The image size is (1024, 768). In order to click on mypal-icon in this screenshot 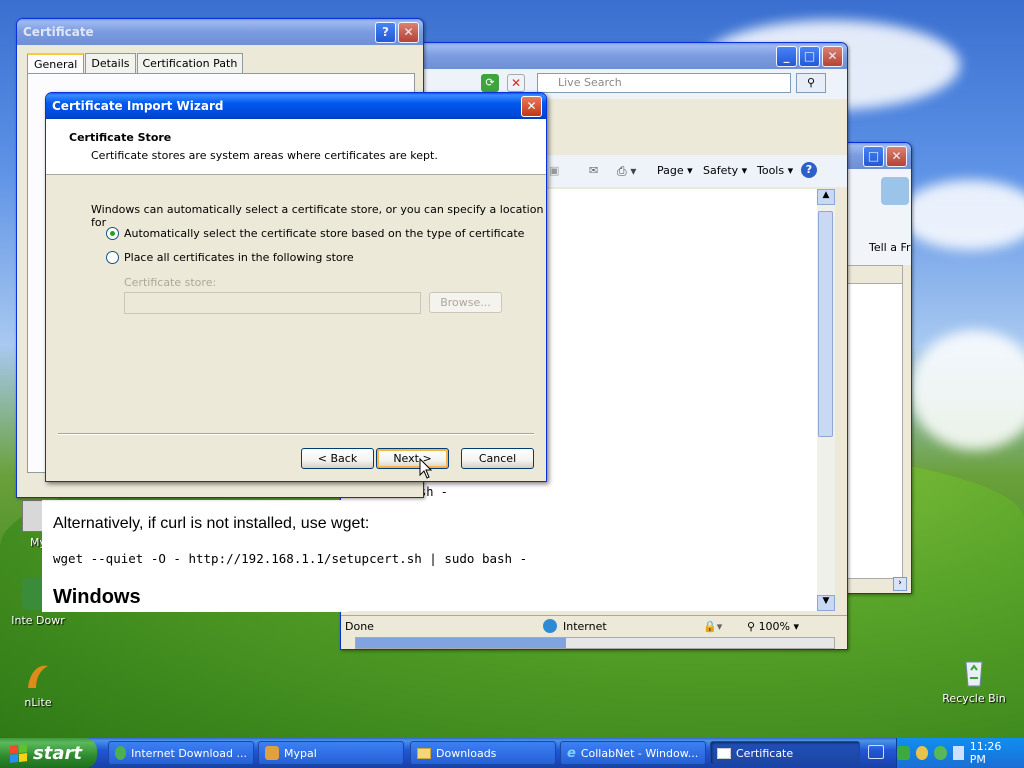, I will do `click(272, 753)`.